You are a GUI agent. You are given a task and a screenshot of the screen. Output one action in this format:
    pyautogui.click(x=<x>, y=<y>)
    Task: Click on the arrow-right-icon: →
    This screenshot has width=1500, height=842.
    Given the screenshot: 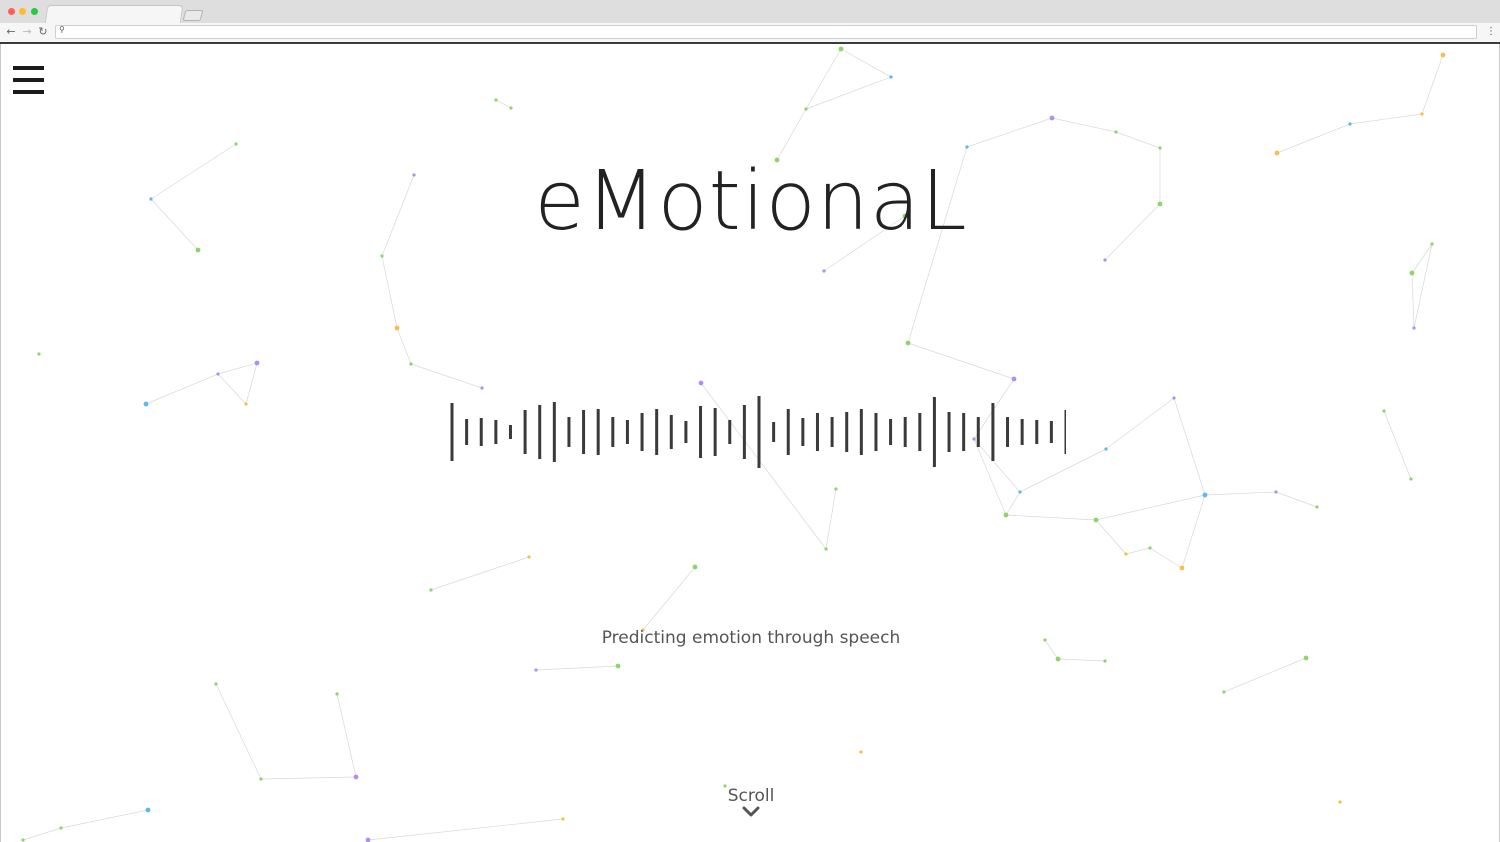 What is the action you would take?
    pyautogui.click(x=27, y=32)
    